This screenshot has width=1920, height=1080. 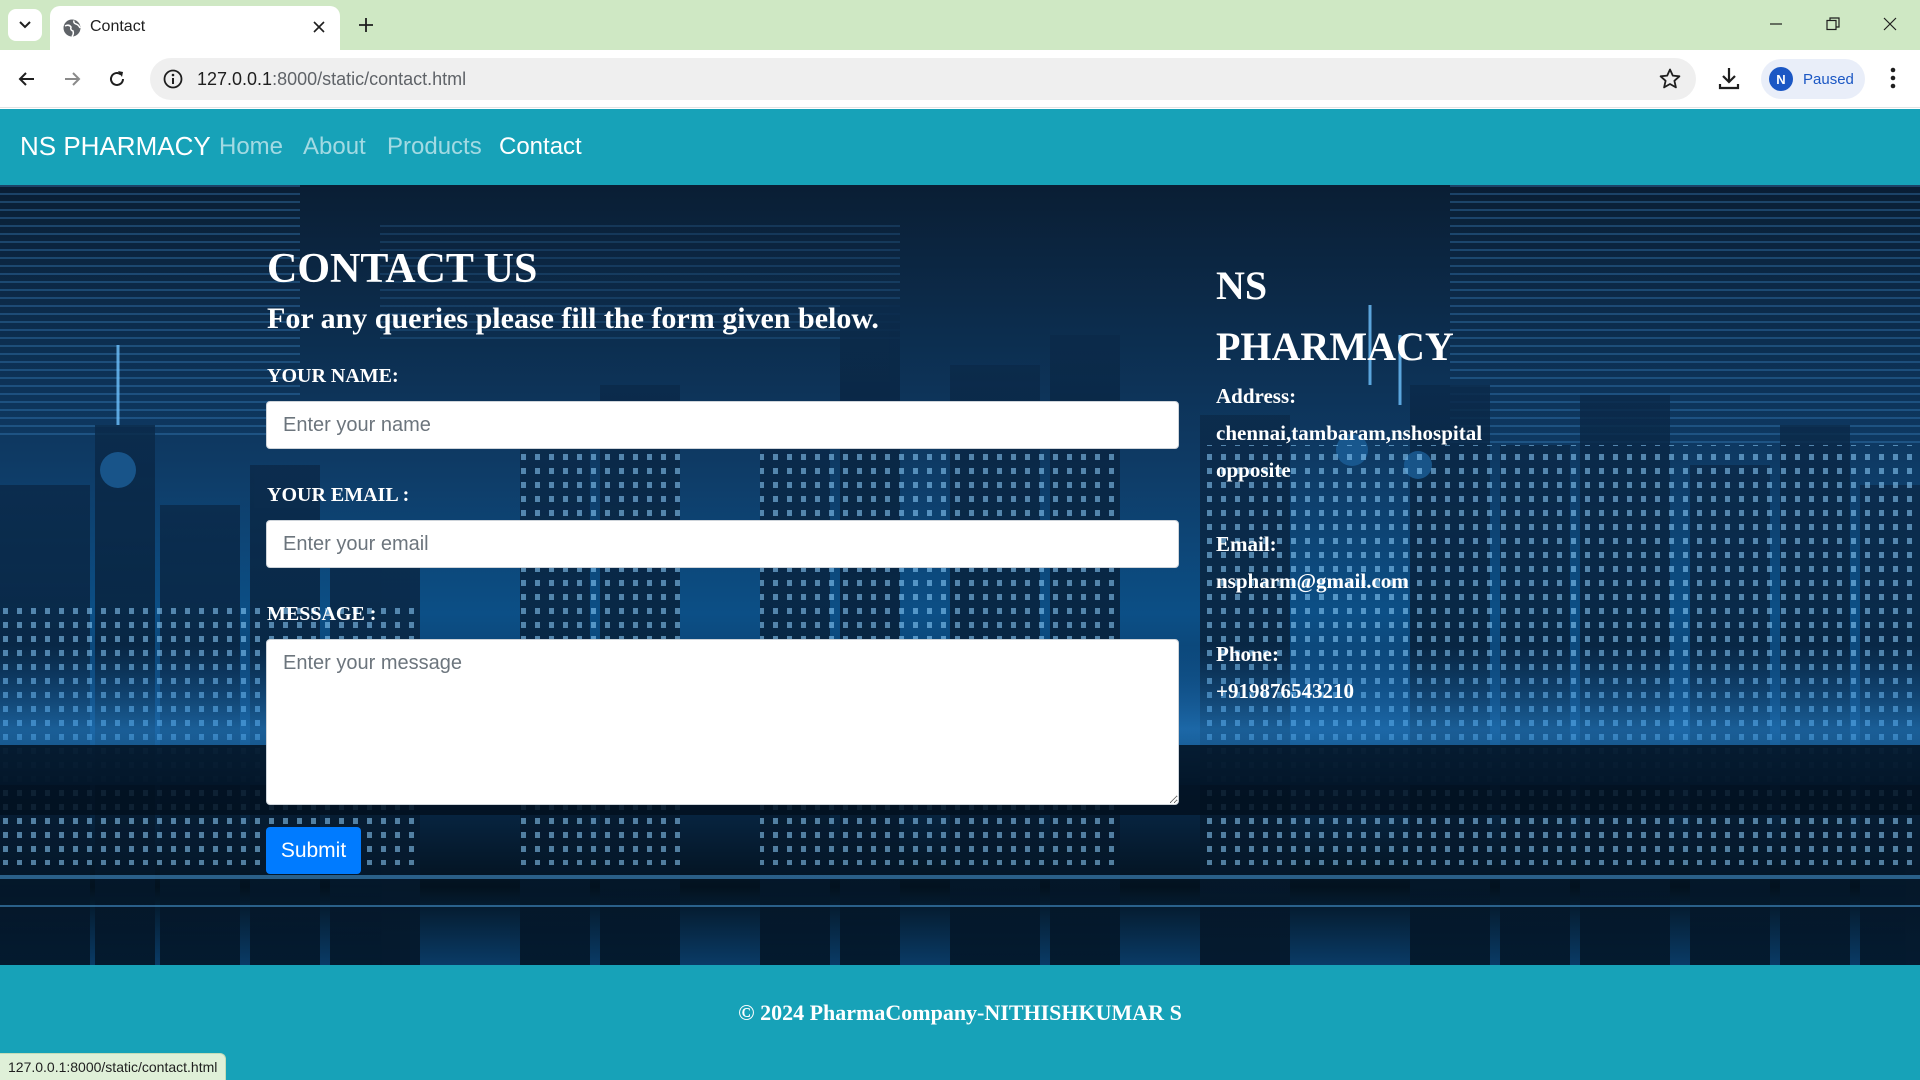 I want to click on new-tab-button, so click(x=366, y=25).